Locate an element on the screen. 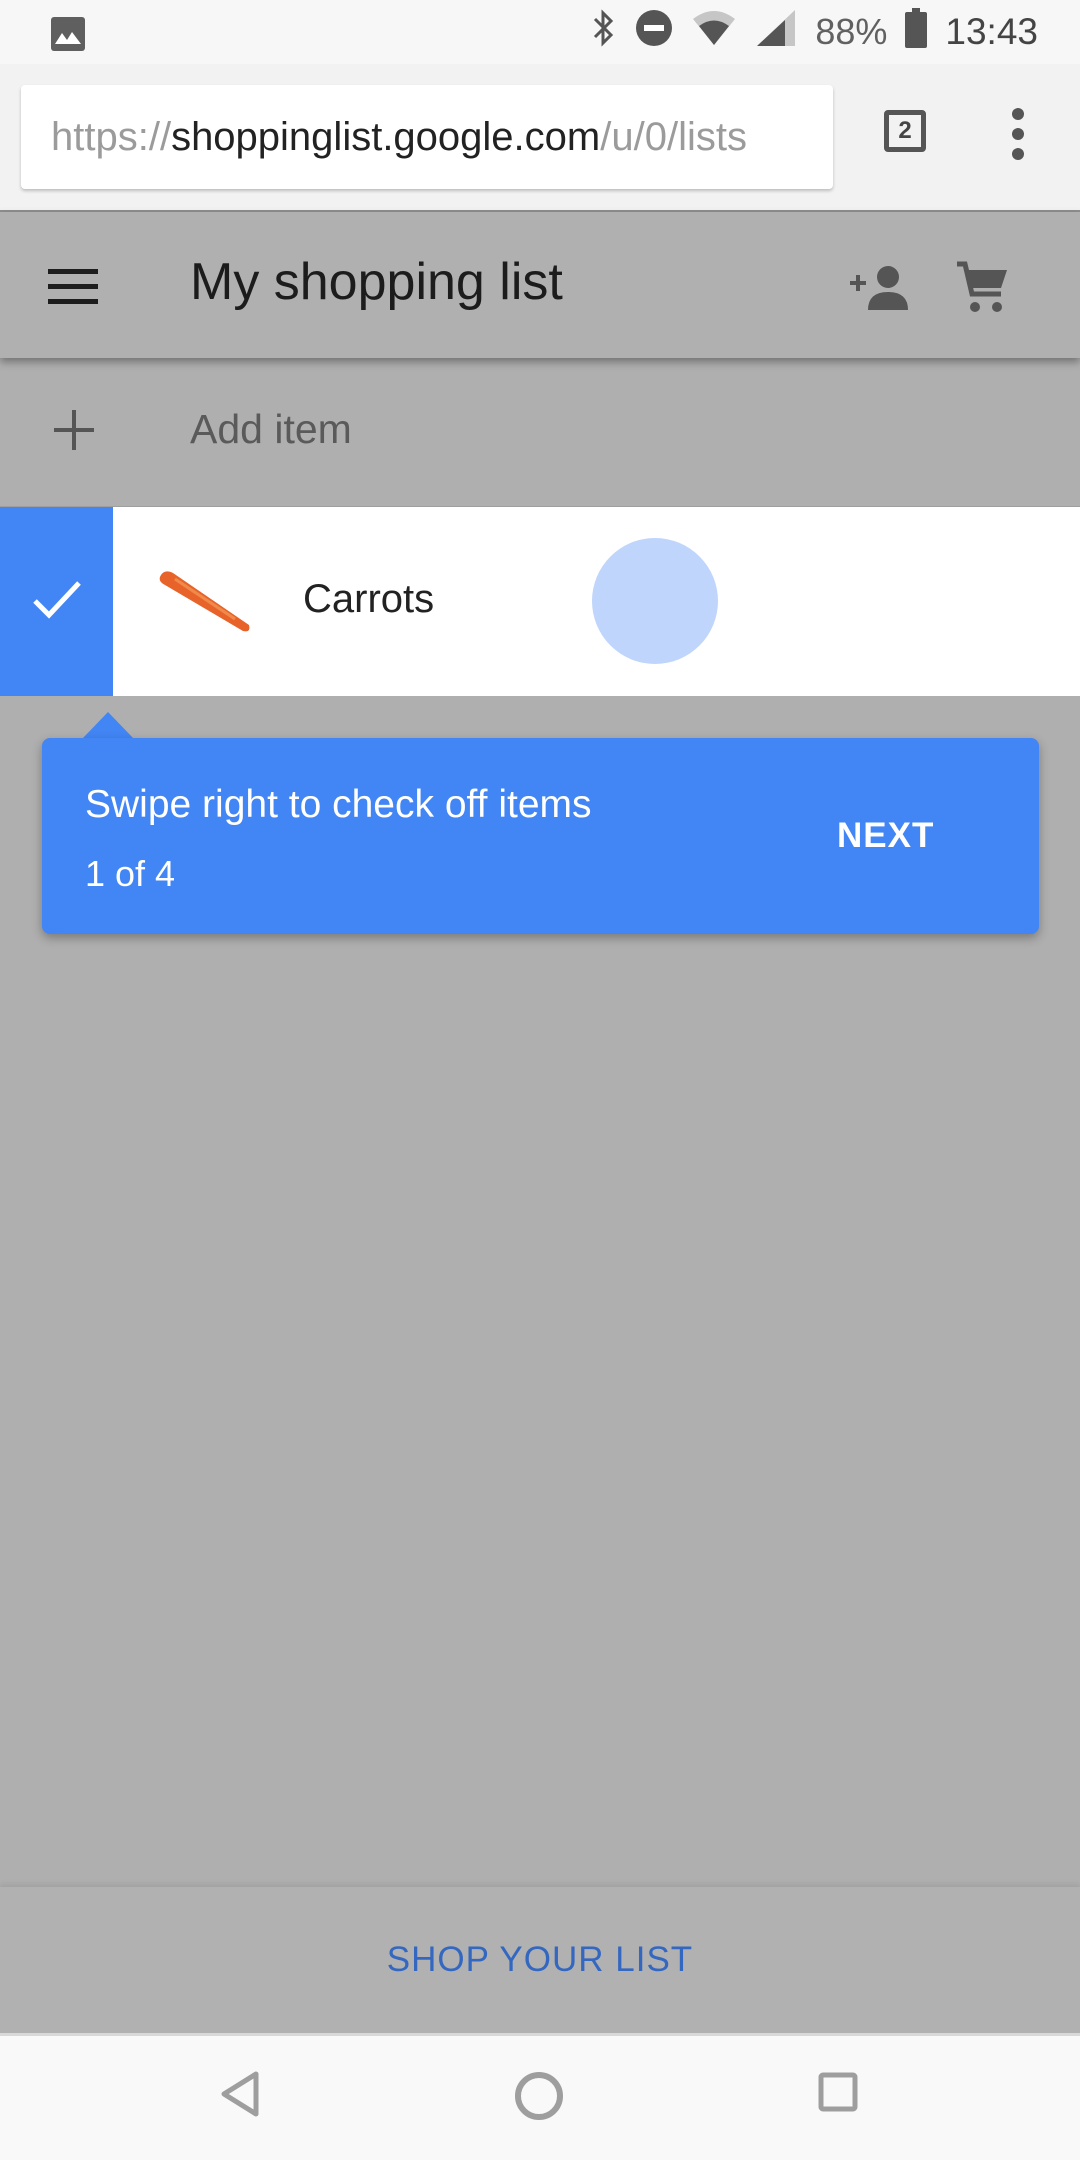 The image size is (1080, 2160). do-not-disturb-icon is located at coordinates (654, 32).